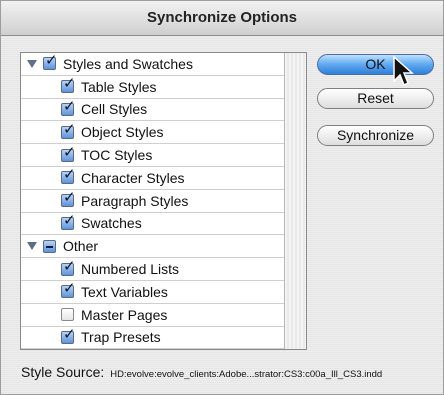  I want to click on list-item-label: Other, so click(81, 246).